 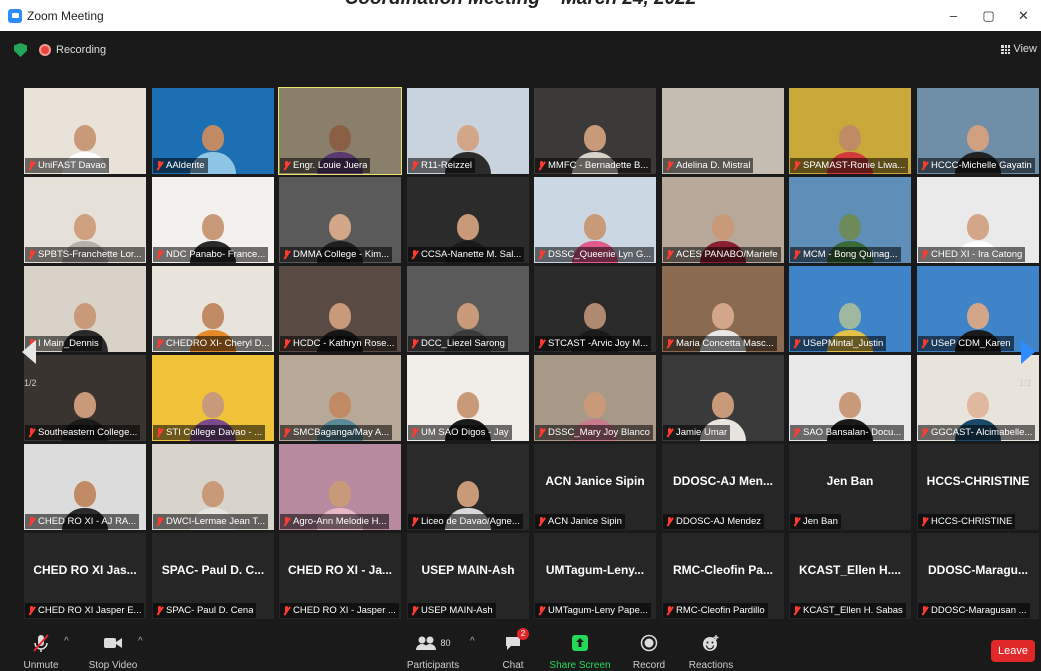 I want to click on participant-name: ACES PANABO/Mariefe, so click(x=727, y=254).